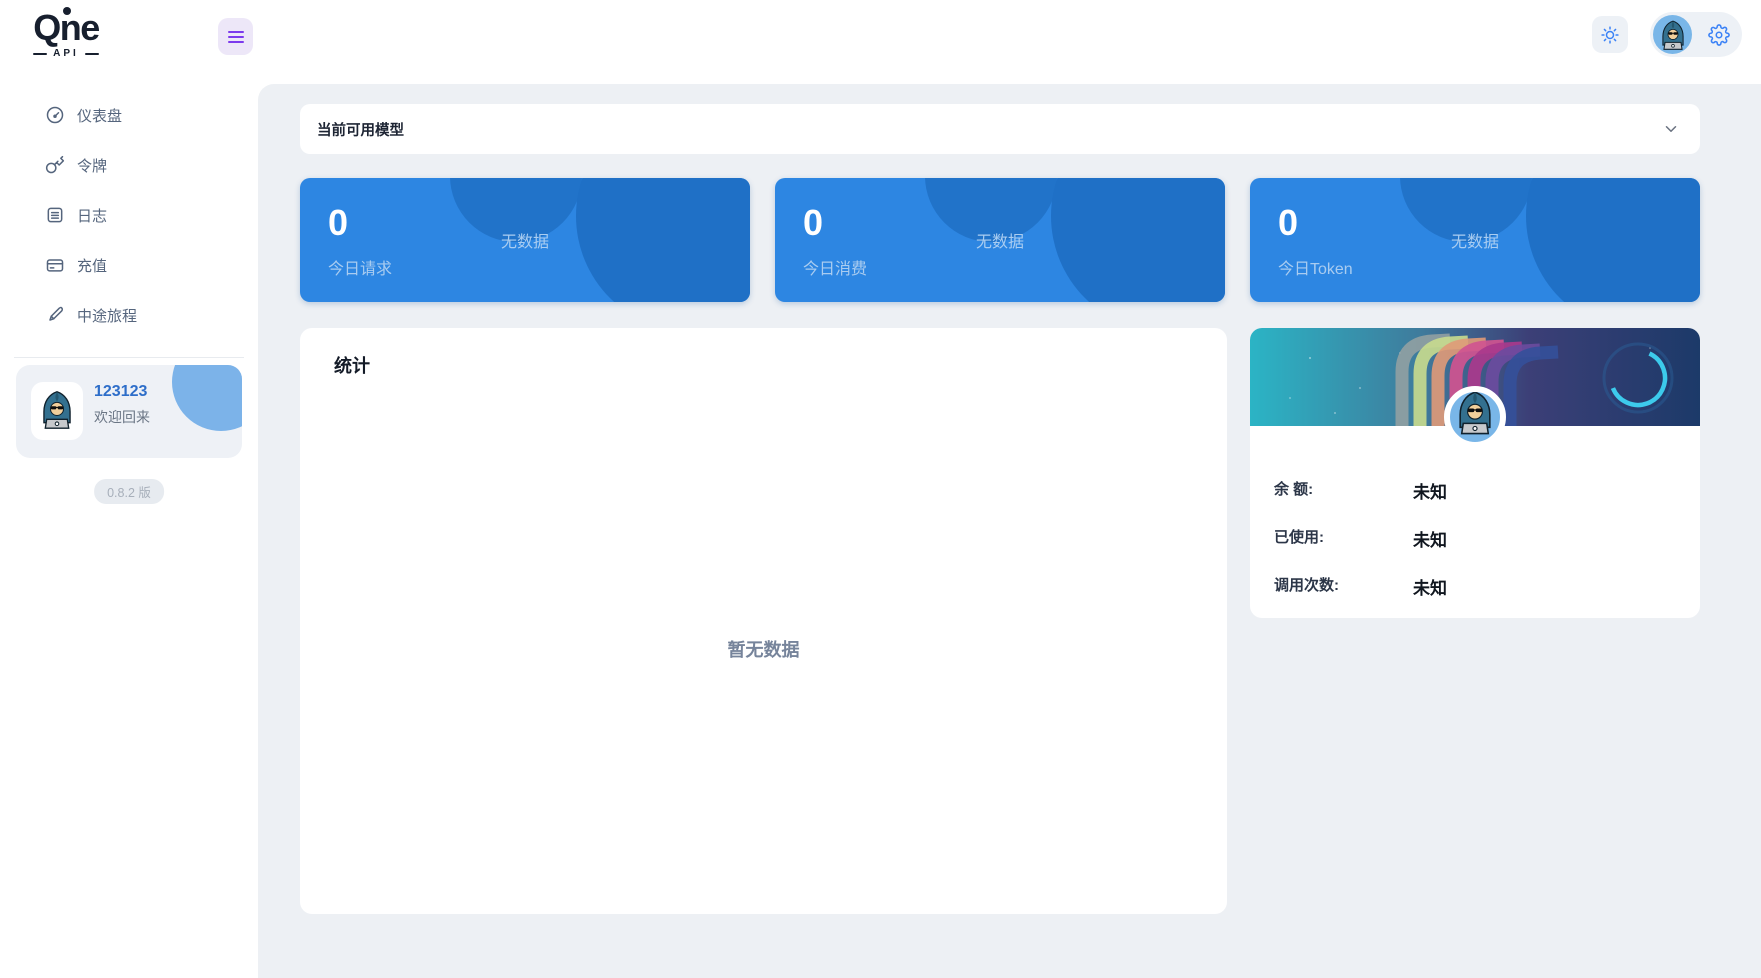 The height and width of the screenshot is (978, 1761). I want to click on sidebar-item-topup: 充值, so click(129, 265).